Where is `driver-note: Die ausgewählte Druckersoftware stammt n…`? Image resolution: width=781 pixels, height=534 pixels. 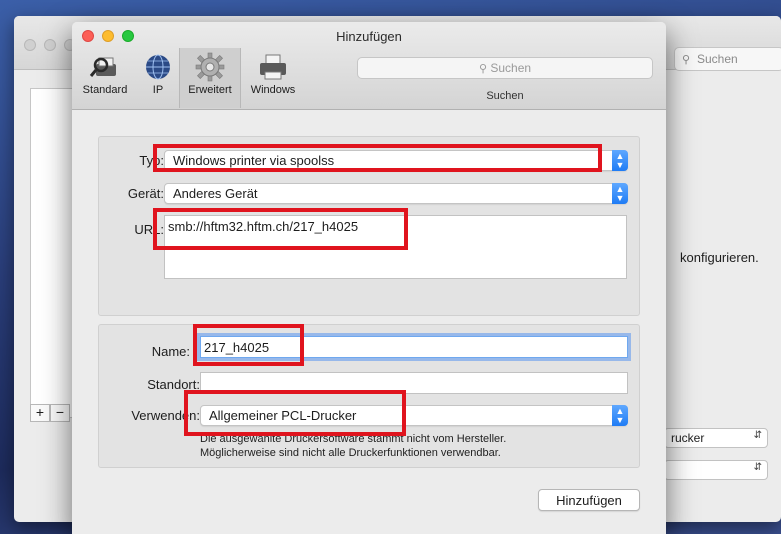
driver-note: Die ausgewählte Druckersoftware stammt n… is located at coordinates (353, 446).